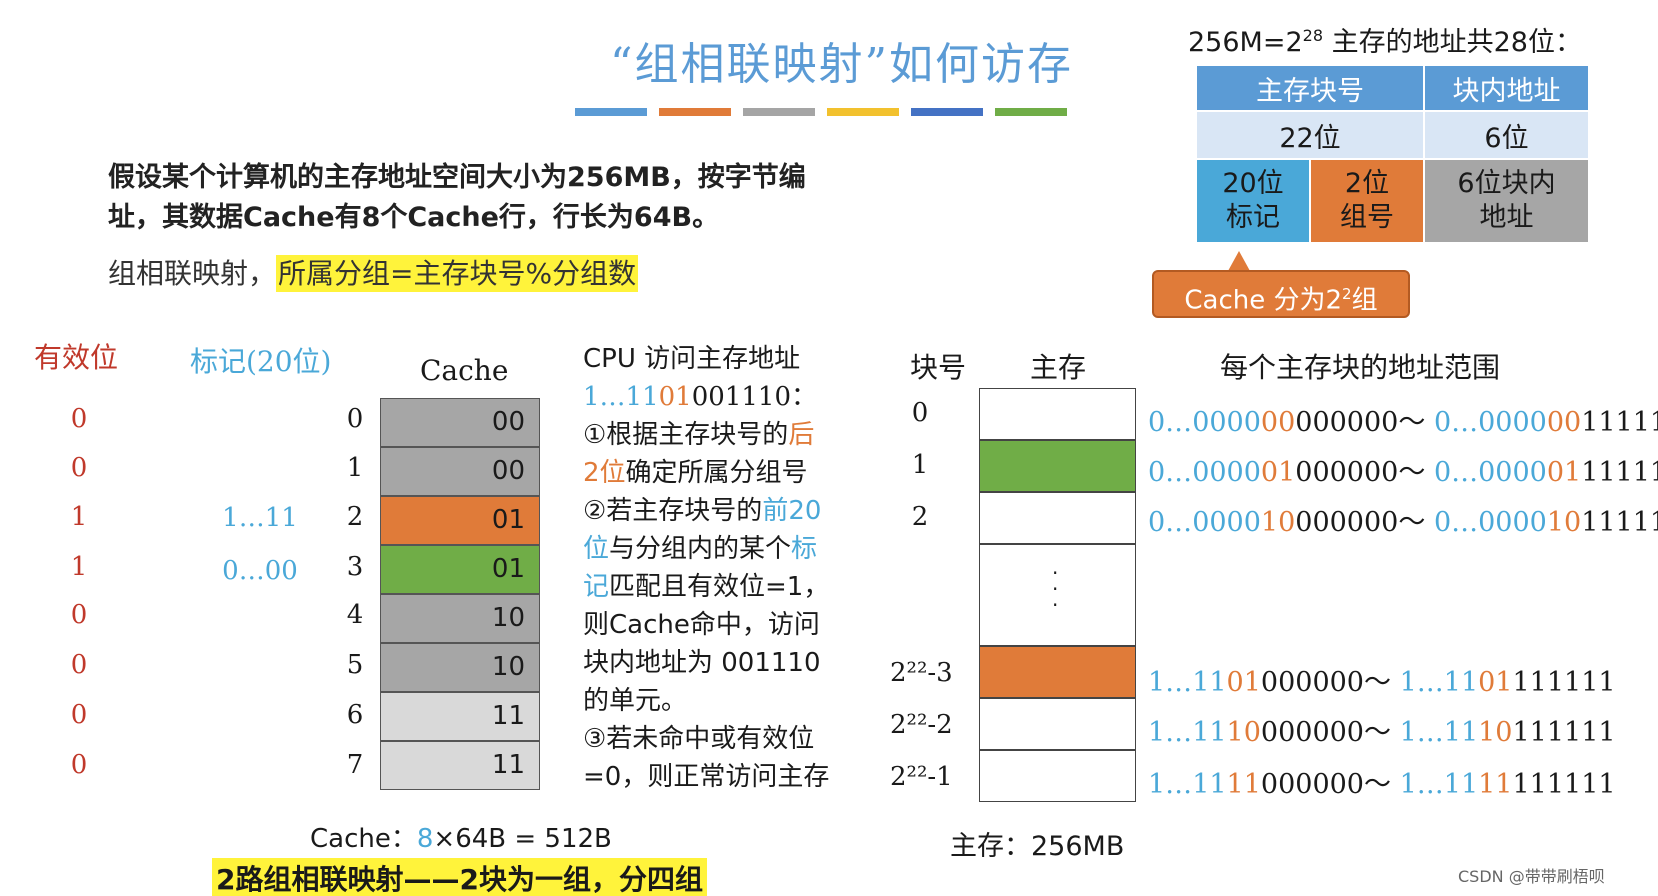 This screenshot has height=896, width=1658. I want to click on step-2-tag-a: 标, so click(804, 549).